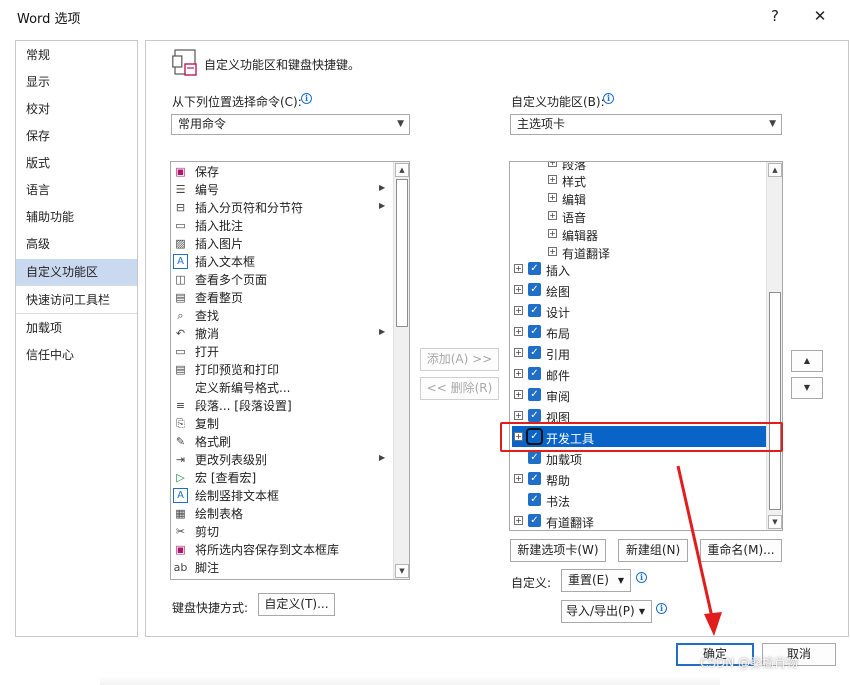 The width and height of the screenshot is (850, 685). I want to click on nav-item: 辅助功能, so click(76, 217).